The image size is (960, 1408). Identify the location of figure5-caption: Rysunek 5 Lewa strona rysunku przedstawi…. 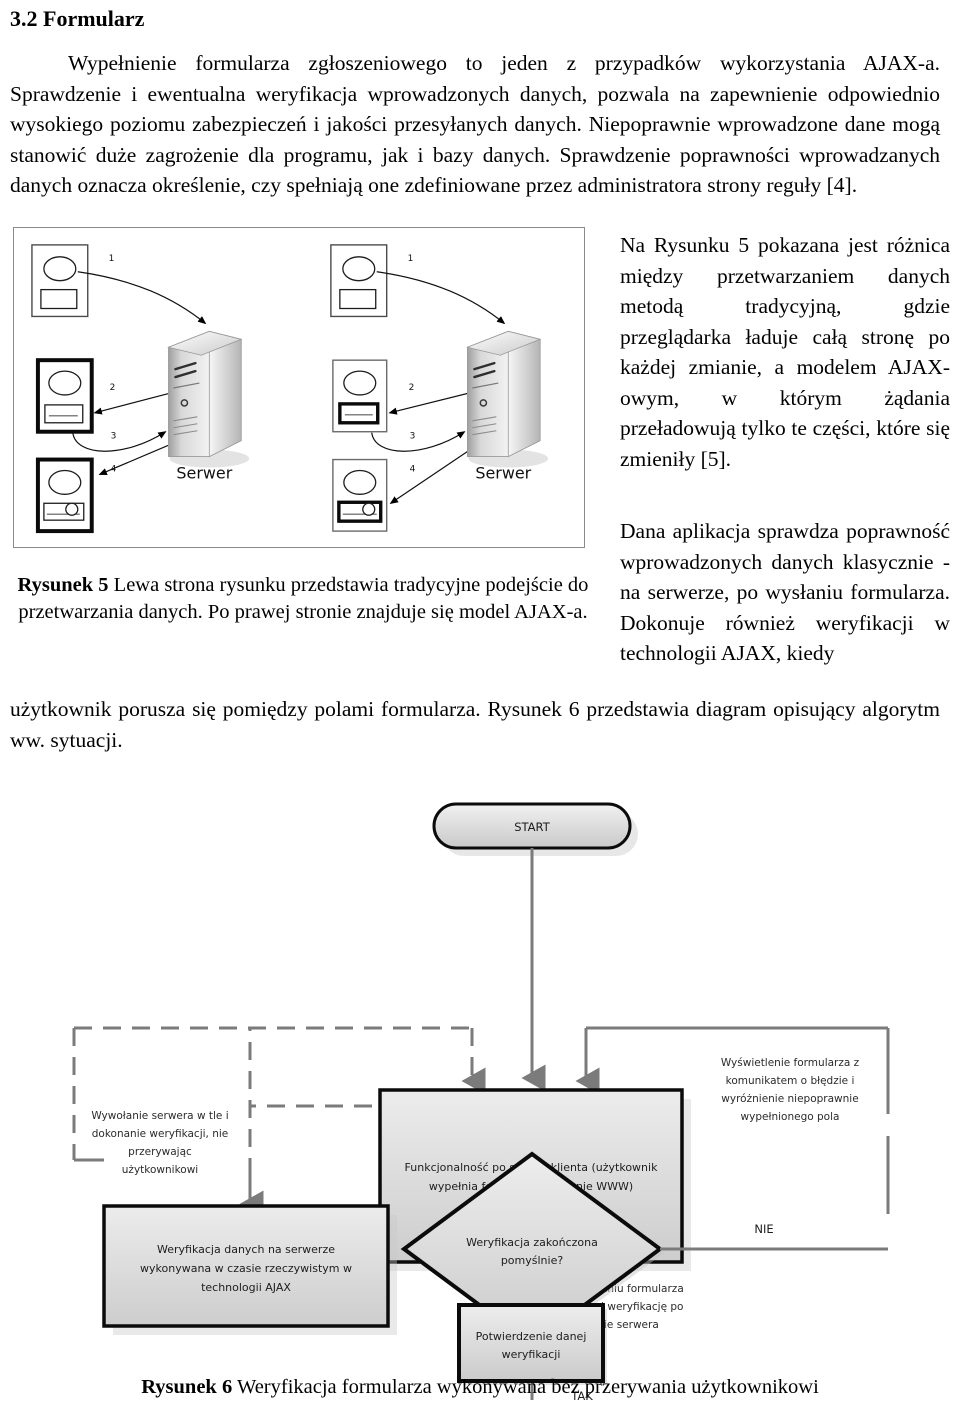
(303, 599).